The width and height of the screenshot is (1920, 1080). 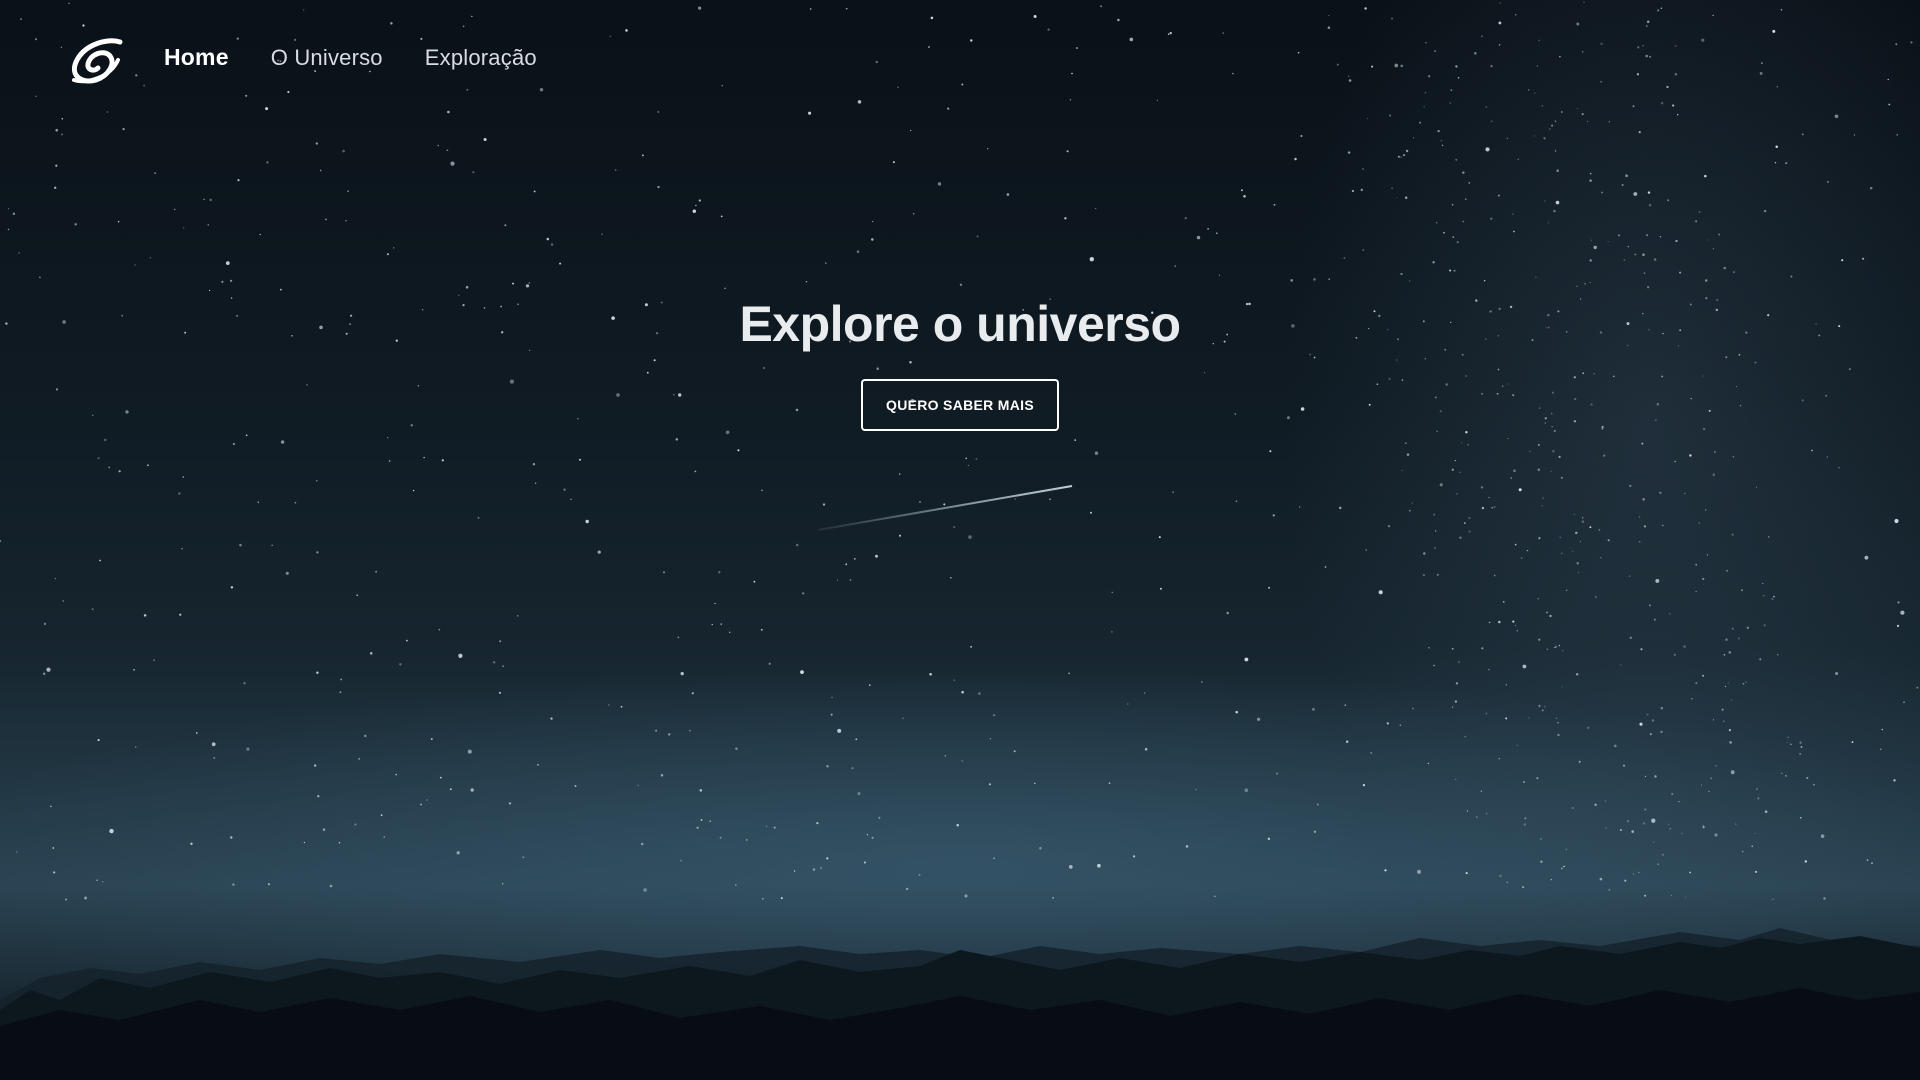 I want to click on nav-item-o-universo: O Universo, so click(x=327, y=58).